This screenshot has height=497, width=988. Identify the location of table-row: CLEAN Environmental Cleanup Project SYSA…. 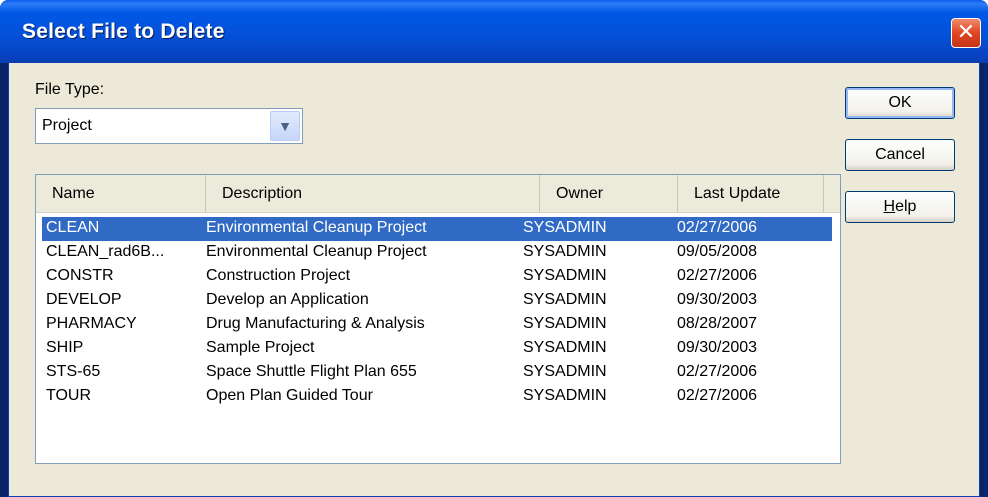
(438, 229).